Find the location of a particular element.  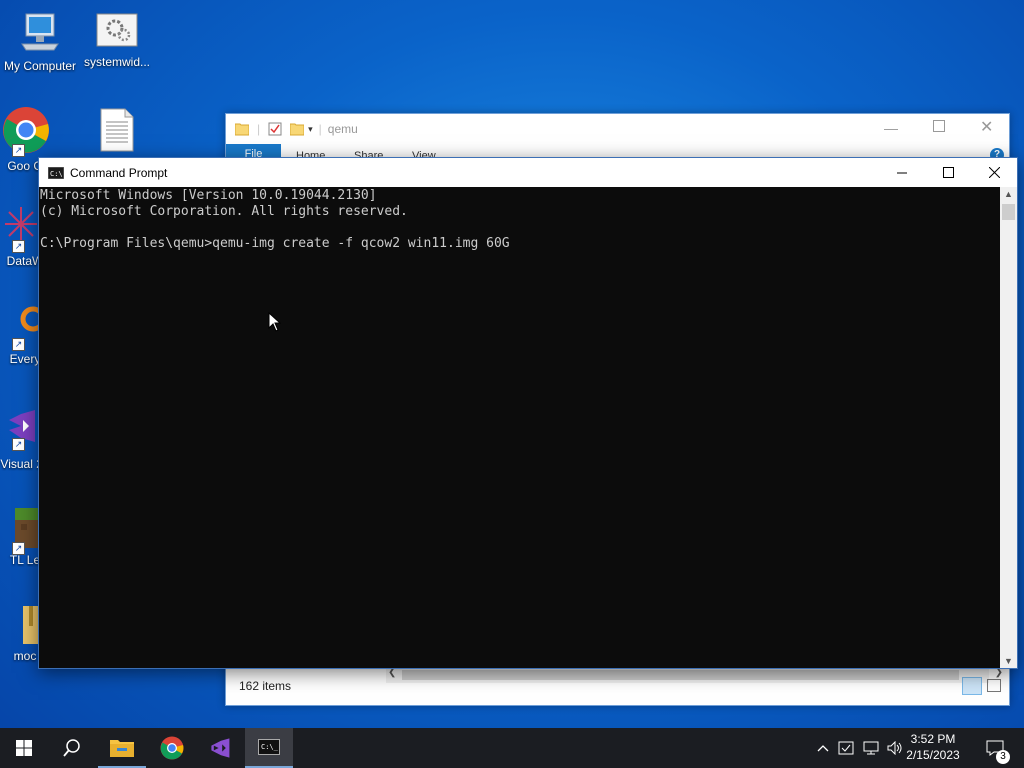

document-icon is located at coordinates (117, 130).